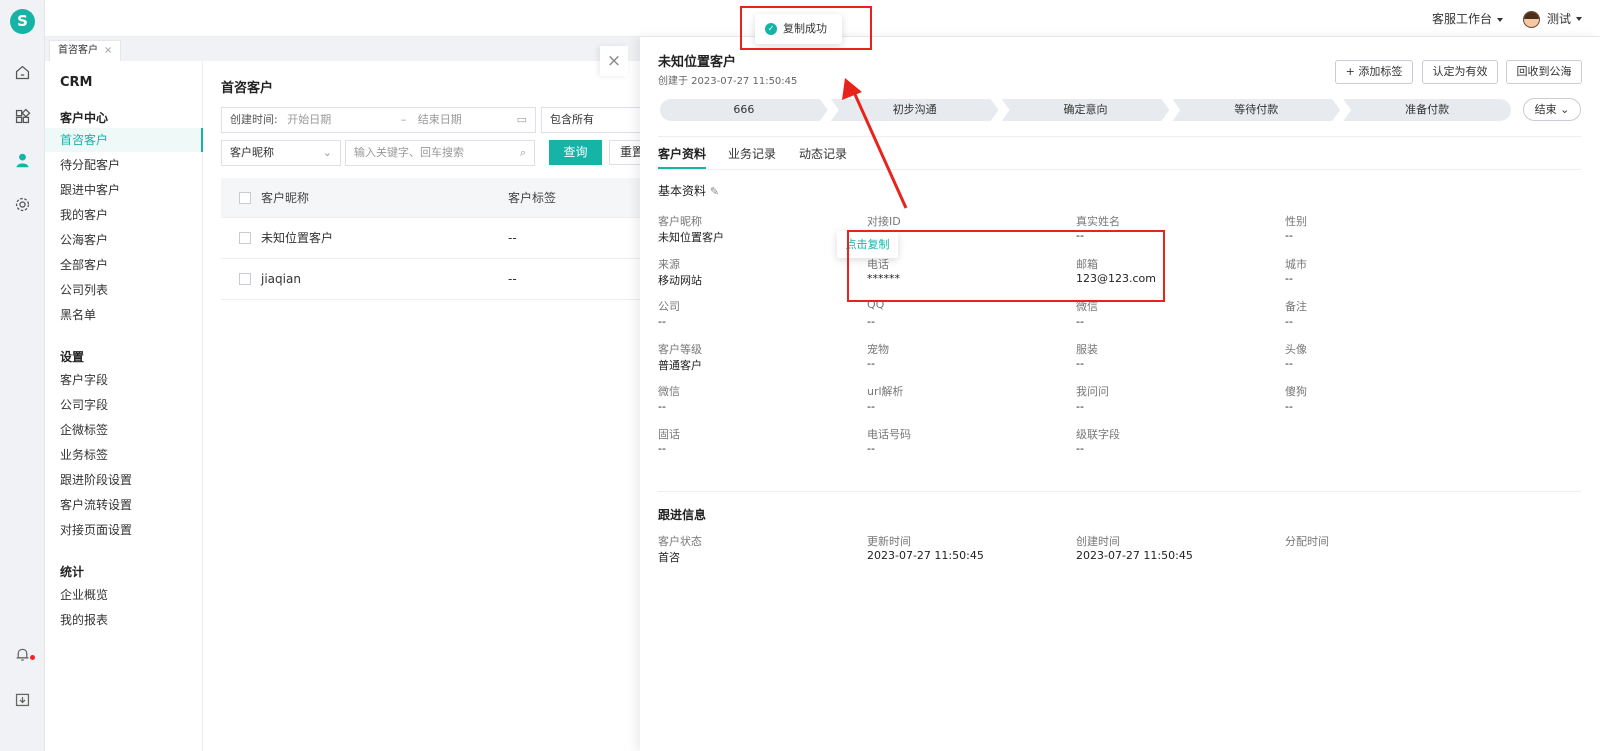  Describe the element at coordinates (22, 116) in the screenshot. I see `apps-grid-icon` at that location.